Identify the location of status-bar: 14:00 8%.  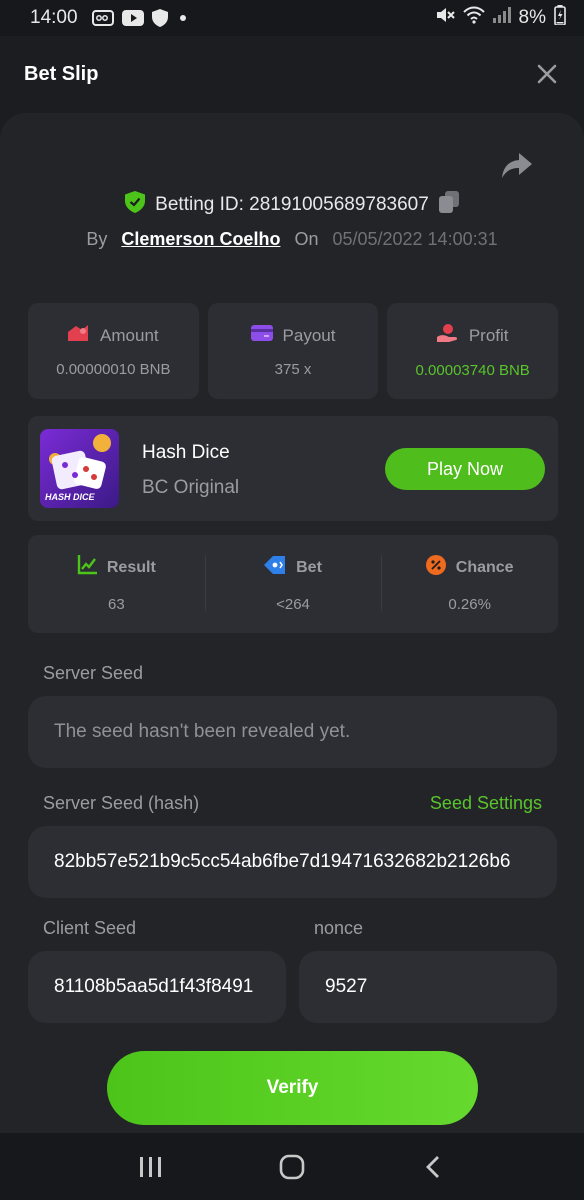
(292, 18).